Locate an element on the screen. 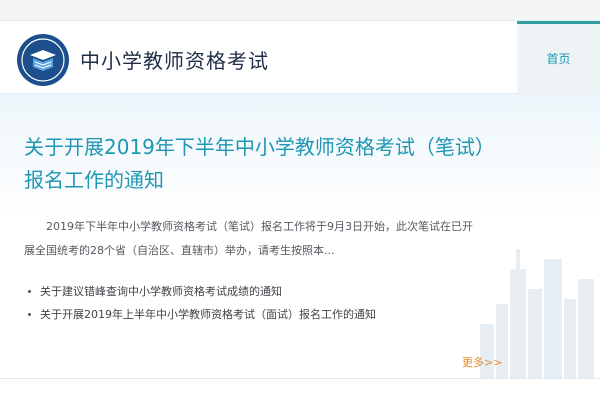 This screenshot has height=401, width=600. site-title: 中小学教师资格考试 is located at coordinates (174, 59).